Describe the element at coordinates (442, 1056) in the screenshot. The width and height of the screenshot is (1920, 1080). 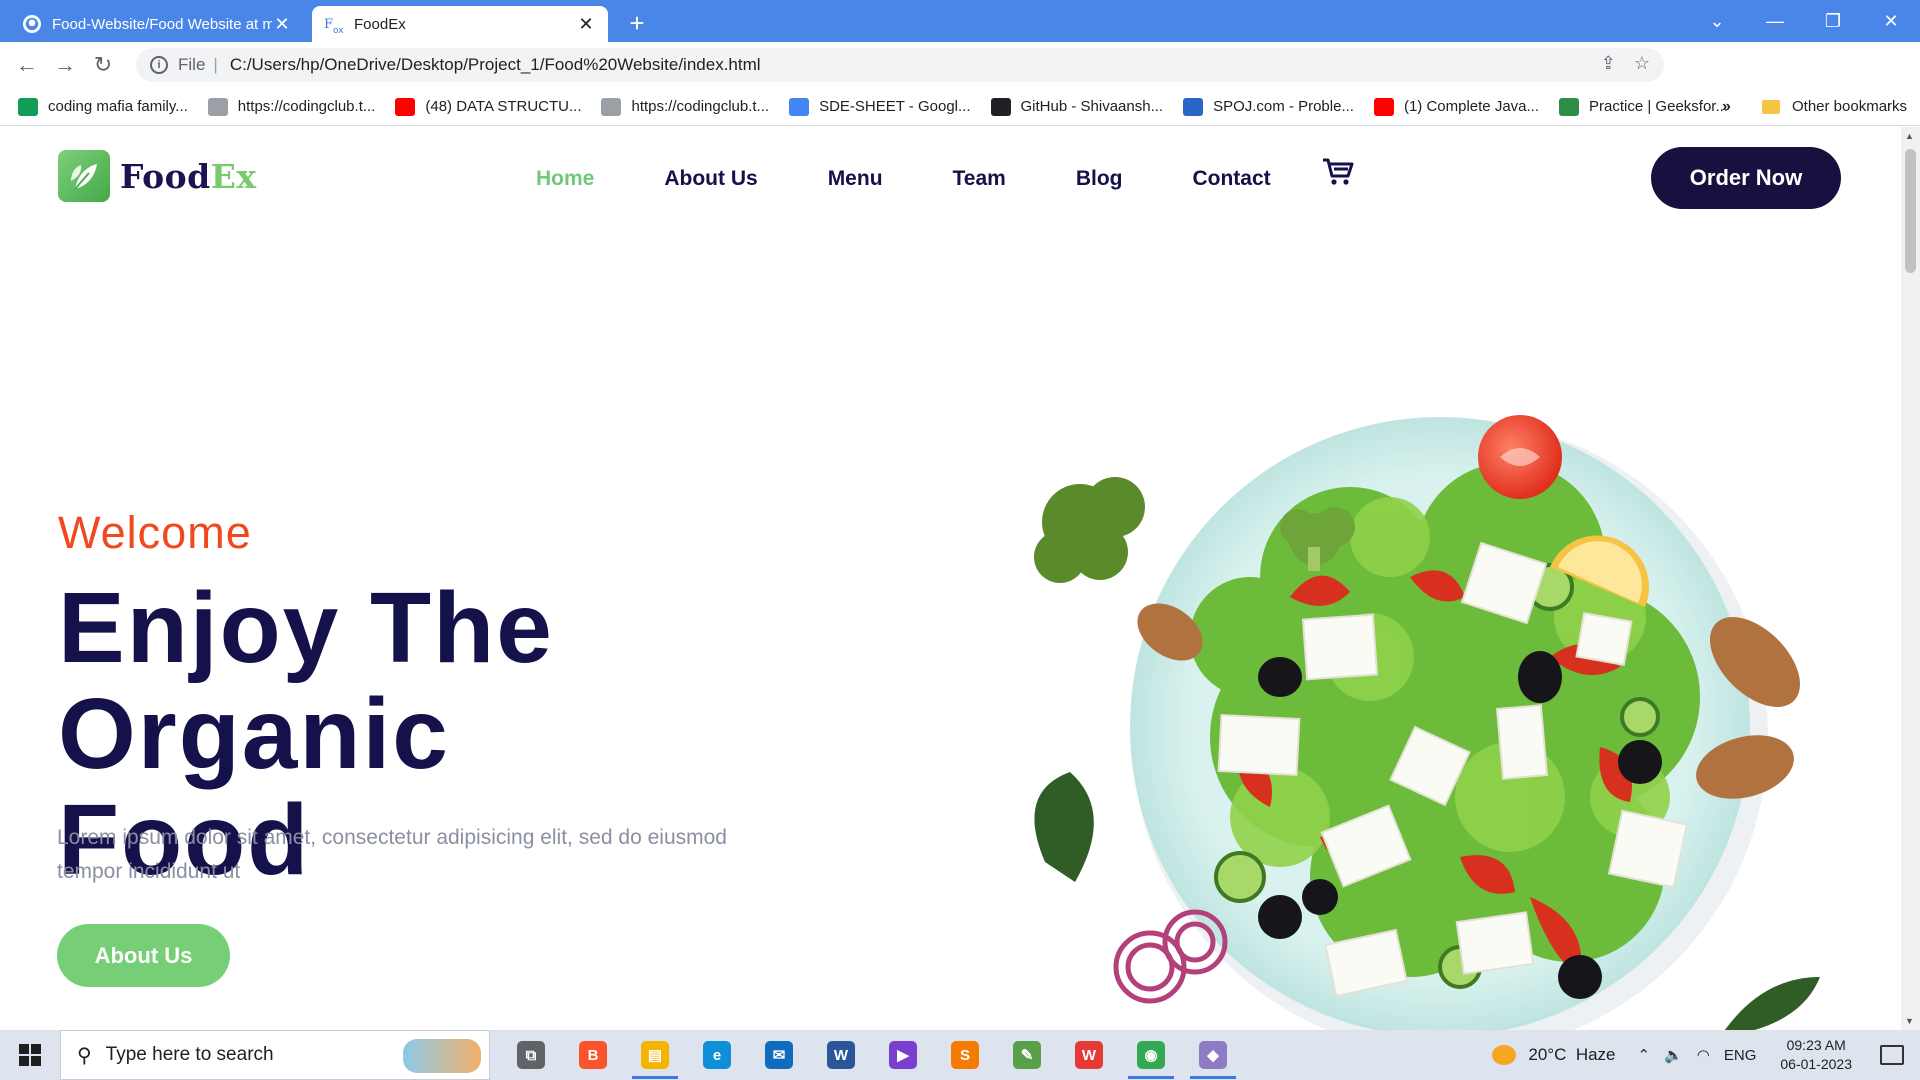
I see `search-highlight-icon` at that location.